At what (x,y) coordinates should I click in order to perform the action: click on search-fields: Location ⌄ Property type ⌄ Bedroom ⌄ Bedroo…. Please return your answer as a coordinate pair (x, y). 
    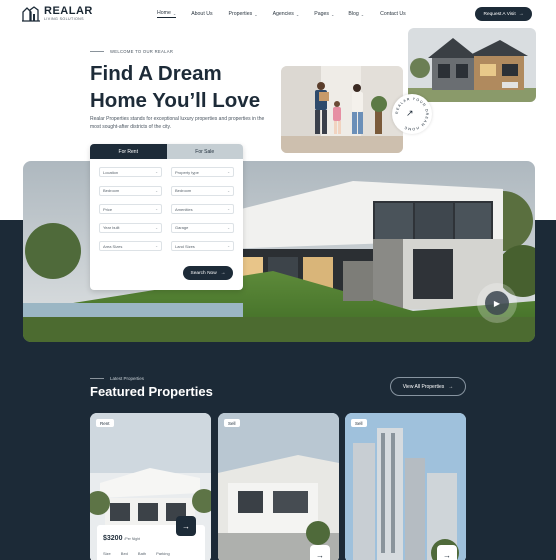
    Looking at the image, I should click on (167, 209).